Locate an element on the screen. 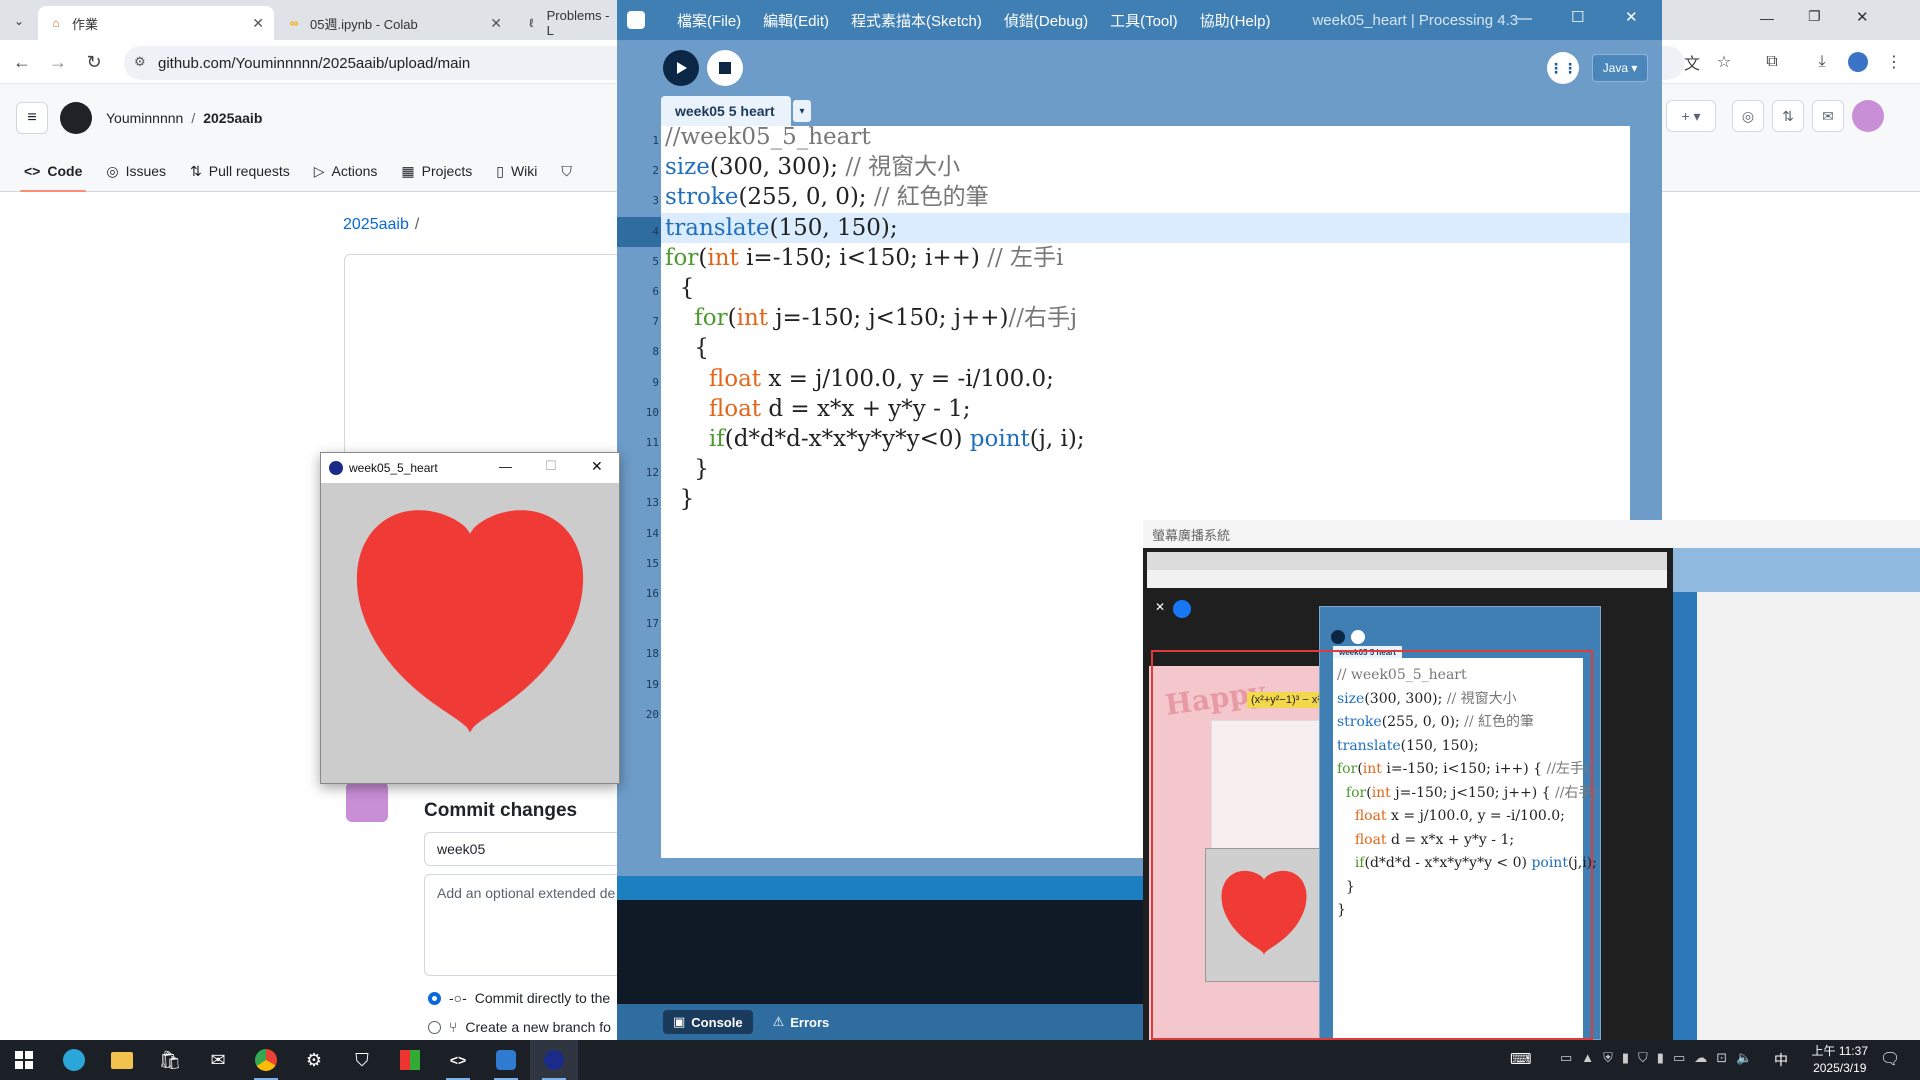  site-info-icon: ⚙ is located at coordinates (140, 62).